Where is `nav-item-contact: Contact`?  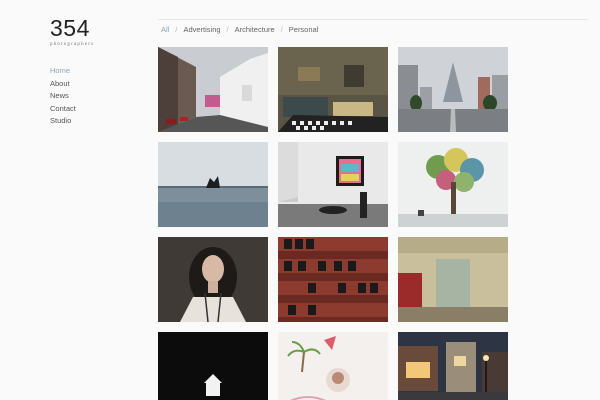
nav-item-contact: Contact is located at coordinates (63, 109).